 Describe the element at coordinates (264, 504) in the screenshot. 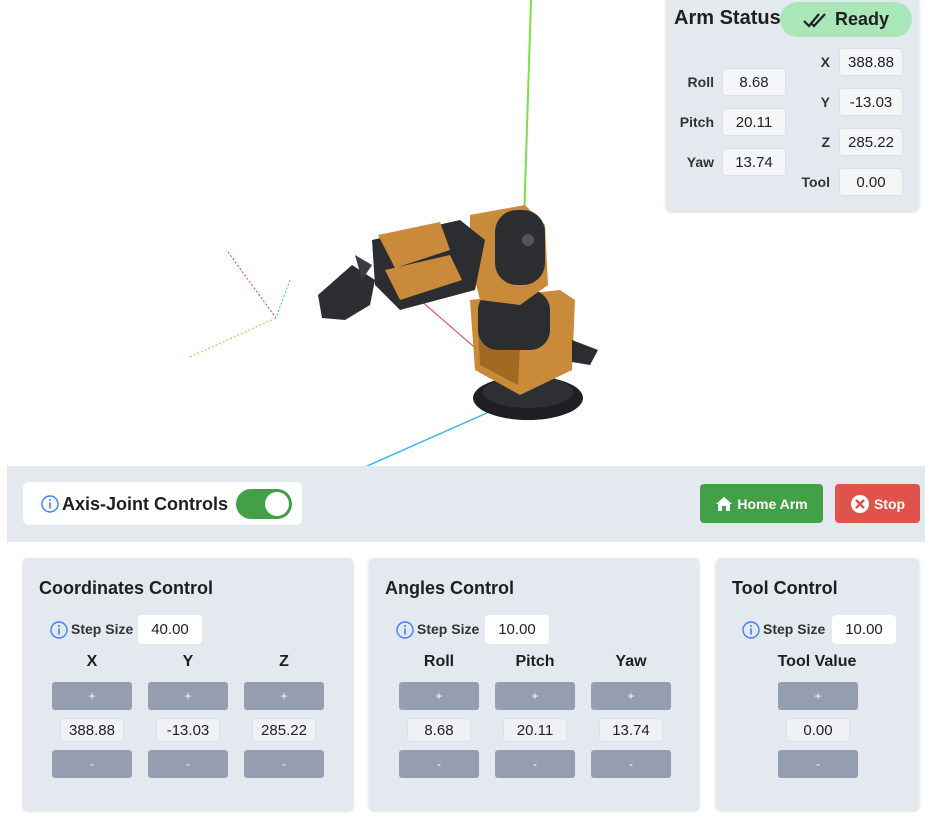

I see `axis-joint-toggle` at that location.